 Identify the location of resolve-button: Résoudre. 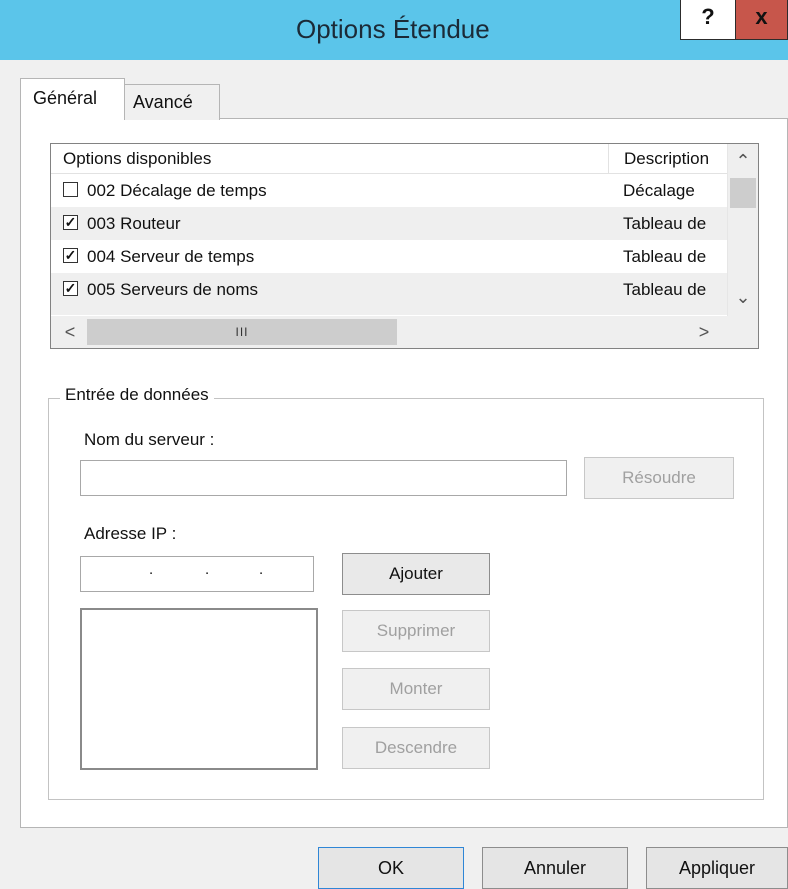
(659, 478).